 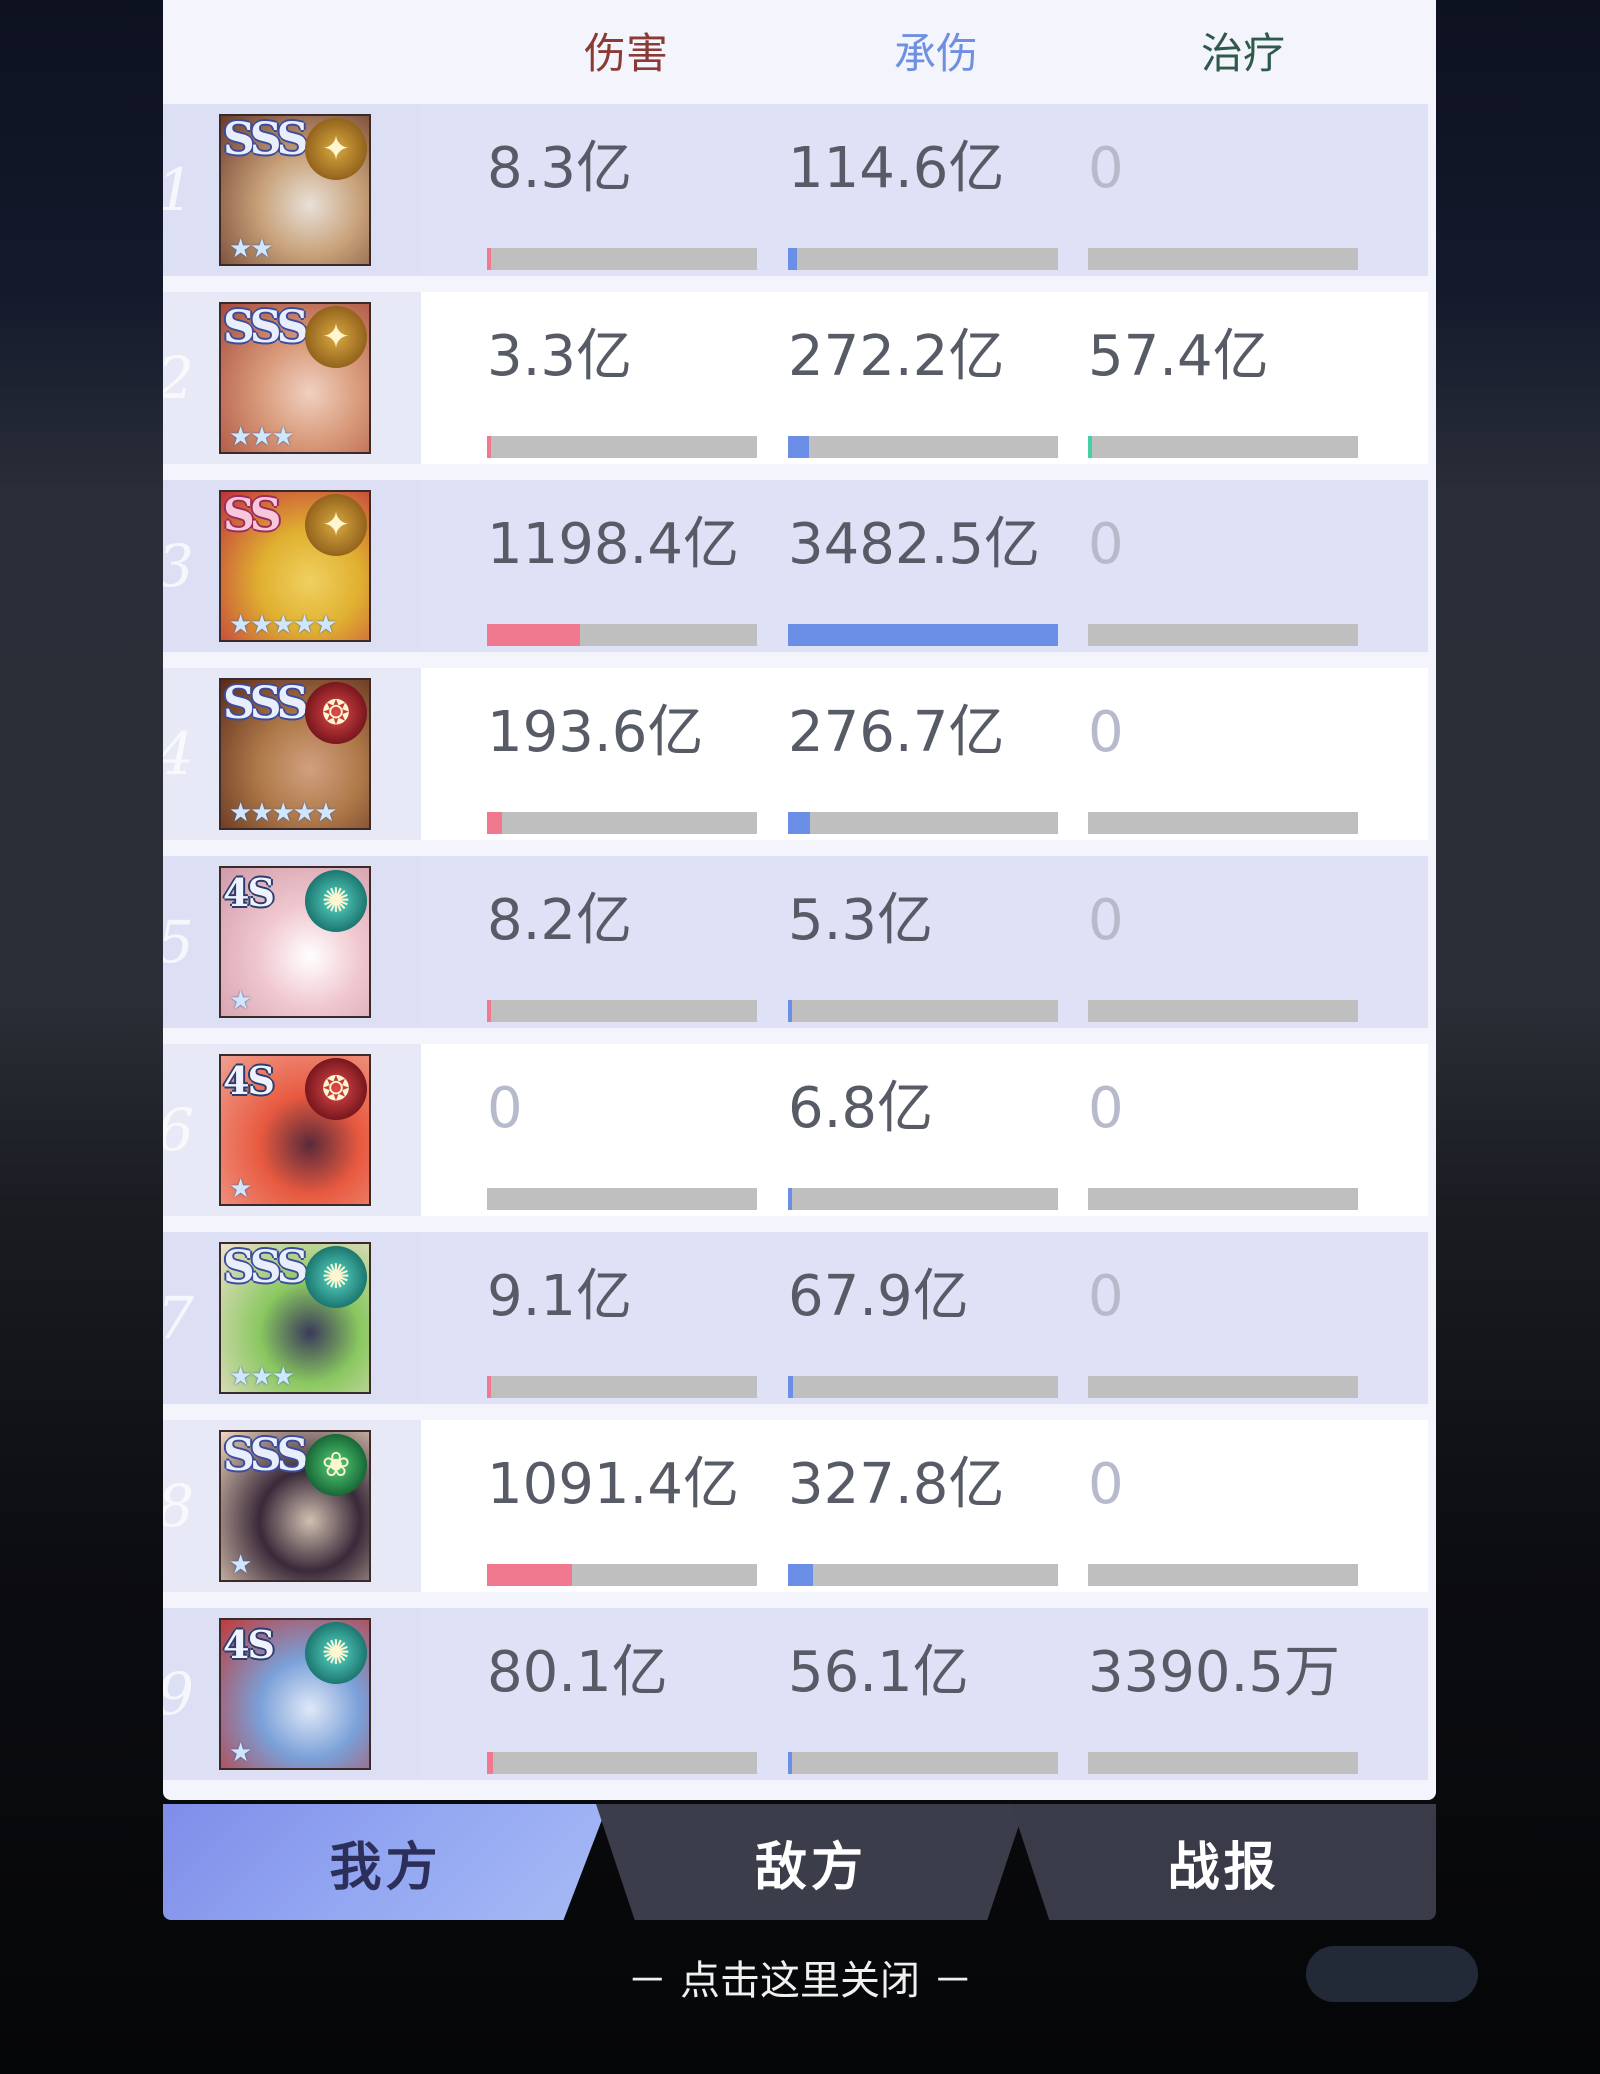 I want to click on damage-taken-value: 3482.5亿, so click(x=914, y=544).